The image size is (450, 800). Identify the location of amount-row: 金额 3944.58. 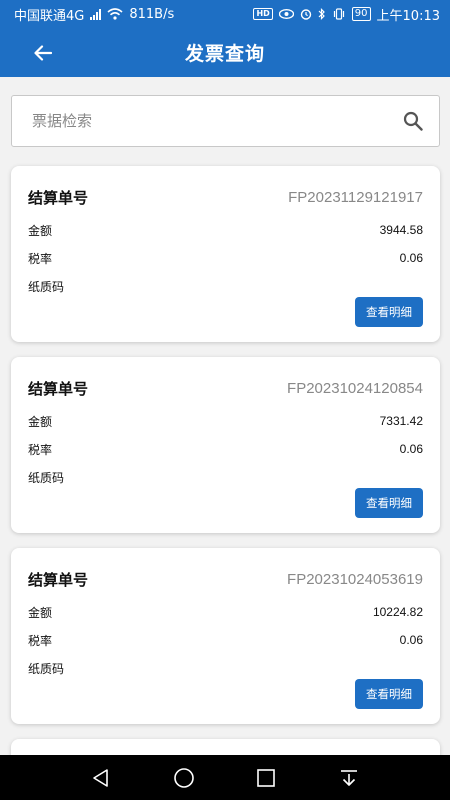
(225, 230).